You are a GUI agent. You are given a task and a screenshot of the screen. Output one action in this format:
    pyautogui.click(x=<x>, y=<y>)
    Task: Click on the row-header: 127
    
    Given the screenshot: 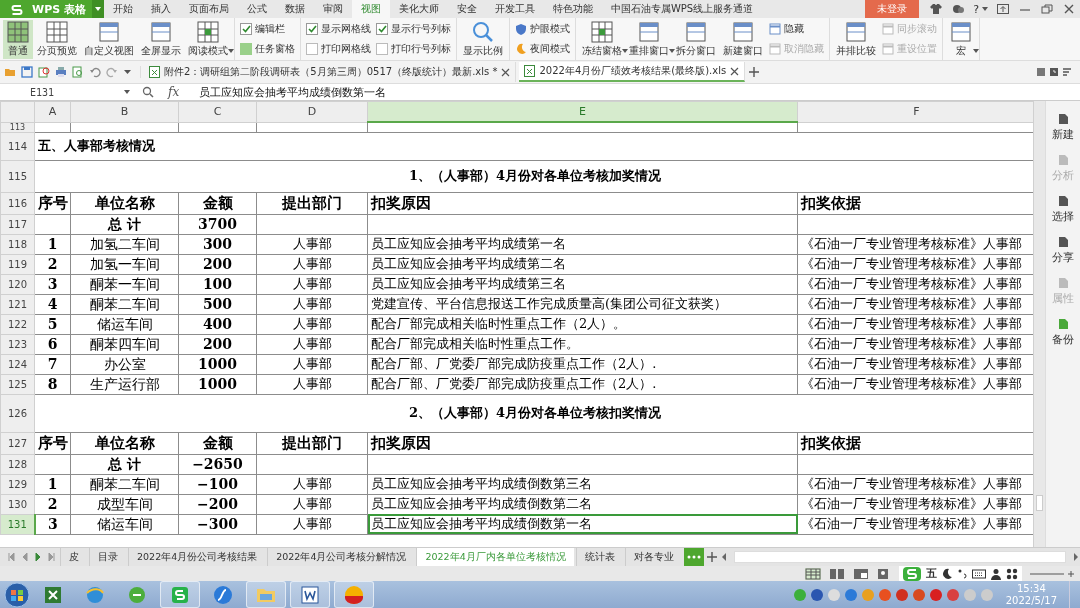 What is the action you would take?
    pyautogui.click(x=17, y=443)
    